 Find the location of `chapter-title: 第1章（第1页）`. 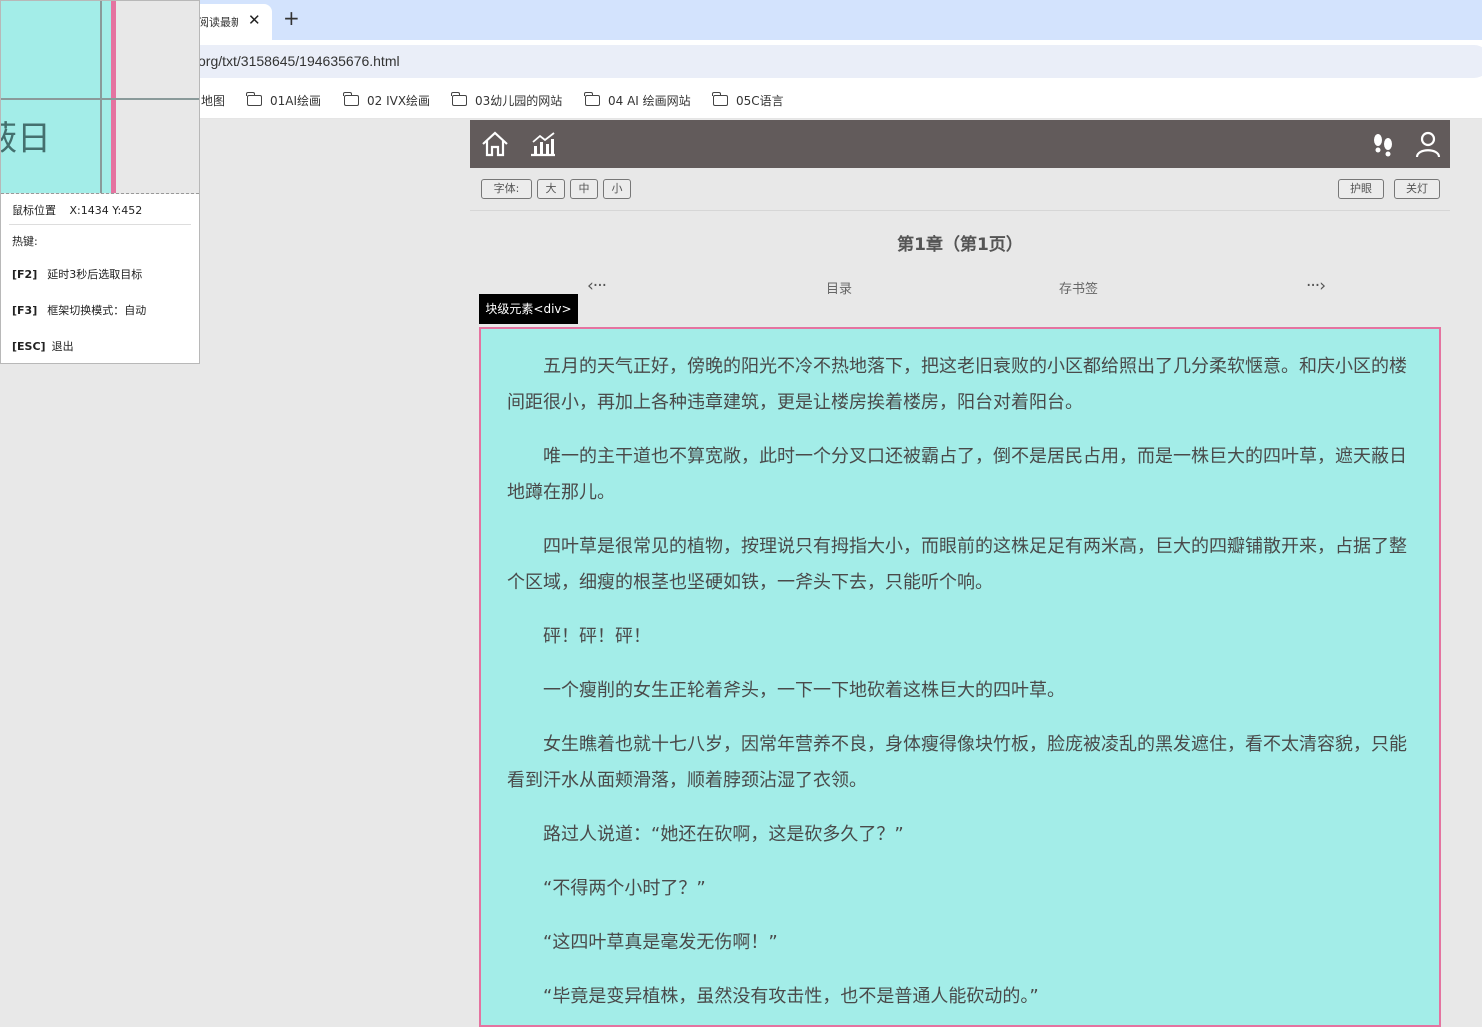

chapter-title: 第1章（第1页） is located at coordinates (960, 245).